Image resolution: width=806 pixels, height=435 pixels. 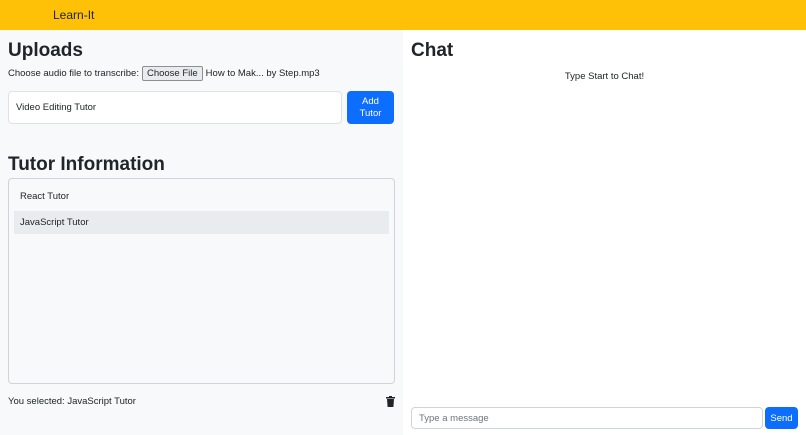 What do you see at coordinates (201, 222) in the screenshot?
I see `tutor-list-item-selected: JavaScript Tutor` at bounding box center [201, 222].